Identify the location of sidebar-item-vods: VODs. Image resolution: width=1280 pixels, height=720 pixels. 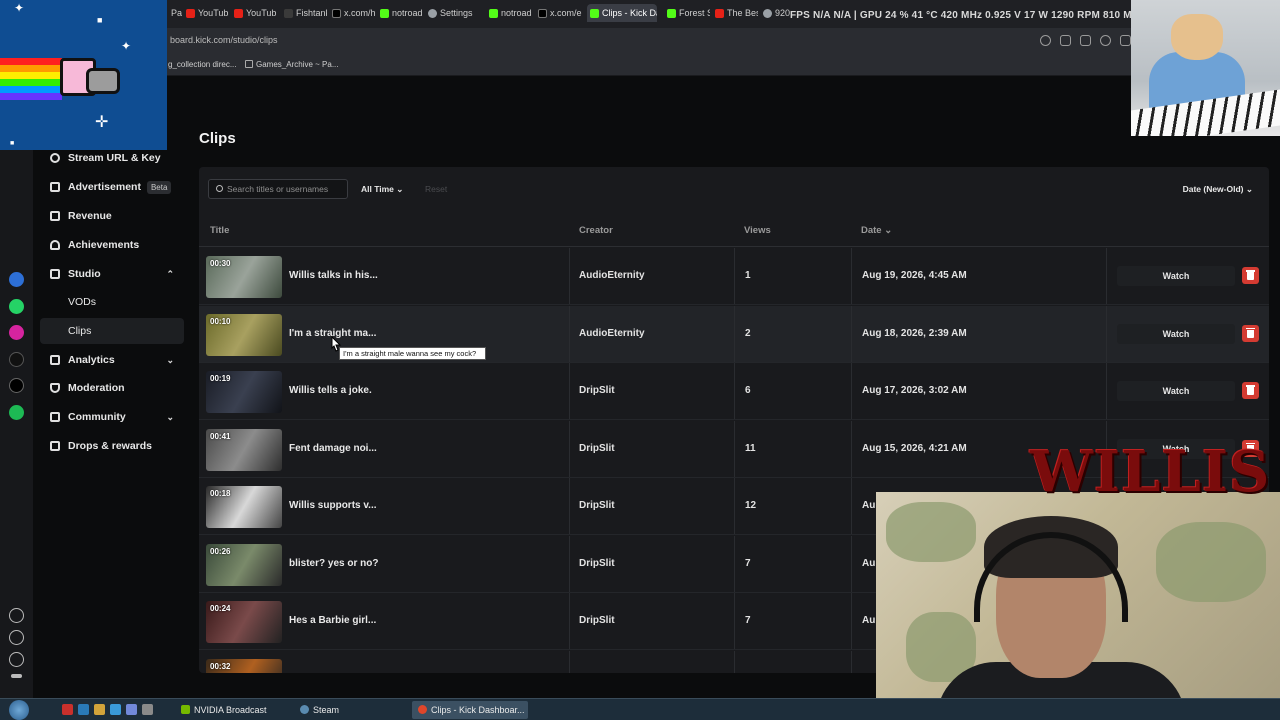
(112, 302).